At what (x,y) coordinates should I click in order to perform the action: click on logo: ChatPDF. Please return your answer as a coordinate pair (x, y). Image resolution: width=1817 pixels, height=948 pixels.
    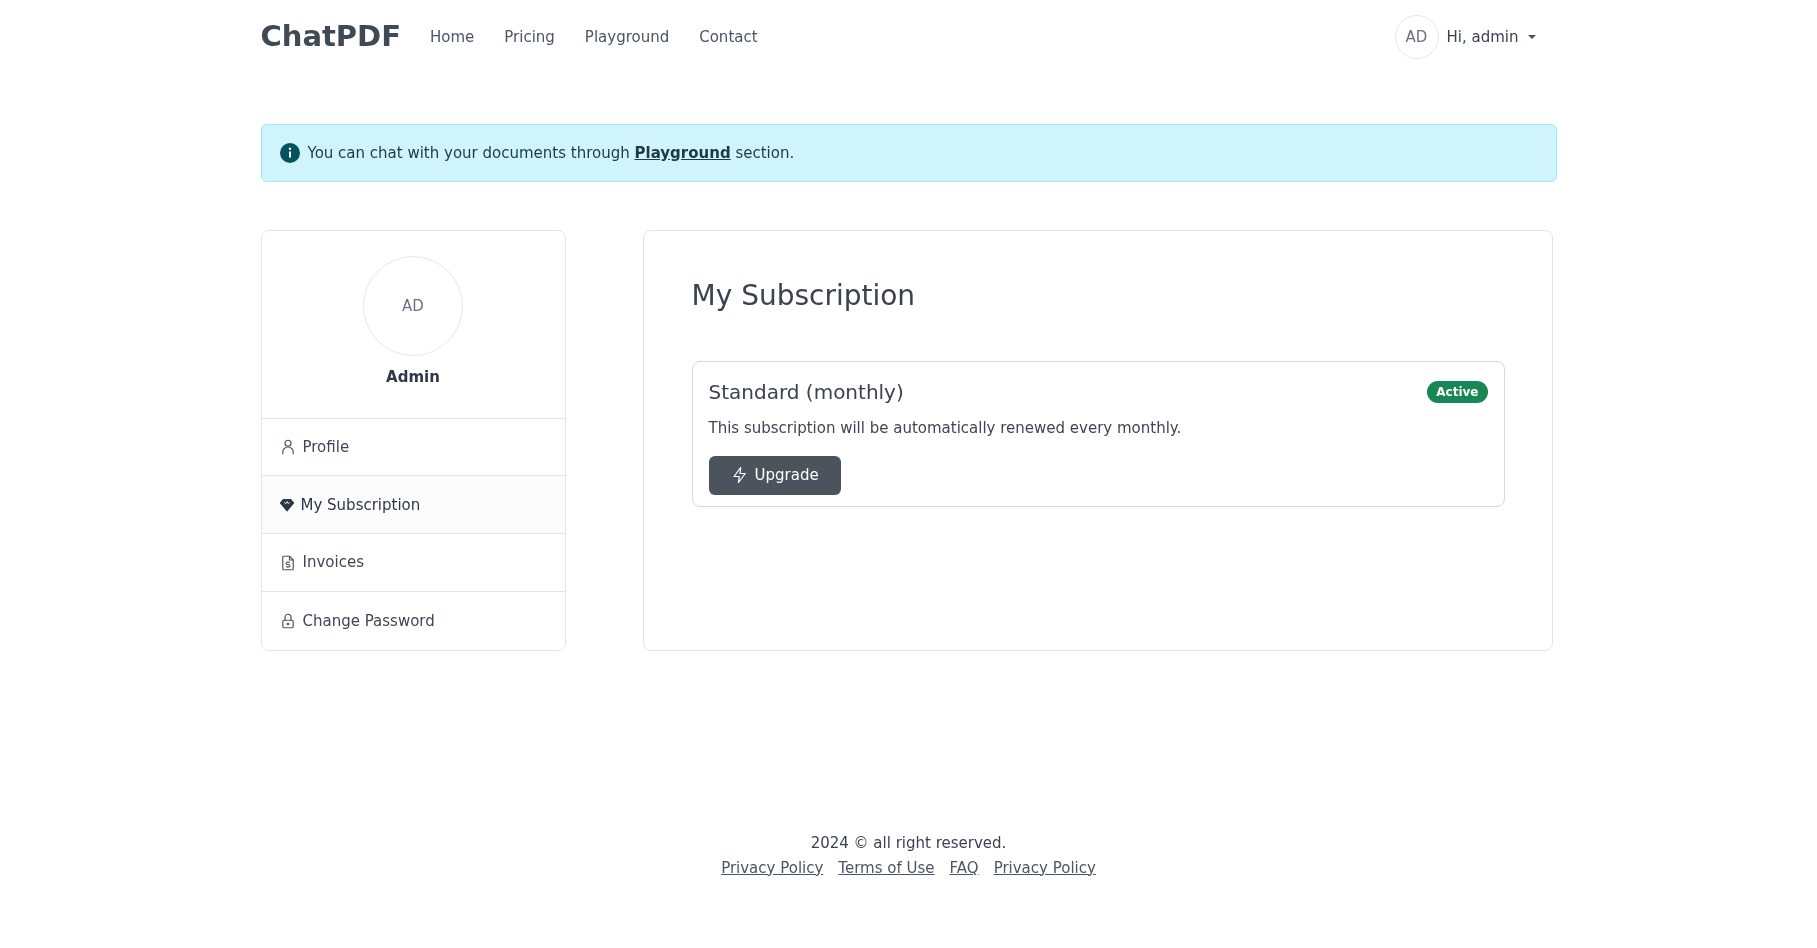
    Looking at the image, I should click on (330, 37).